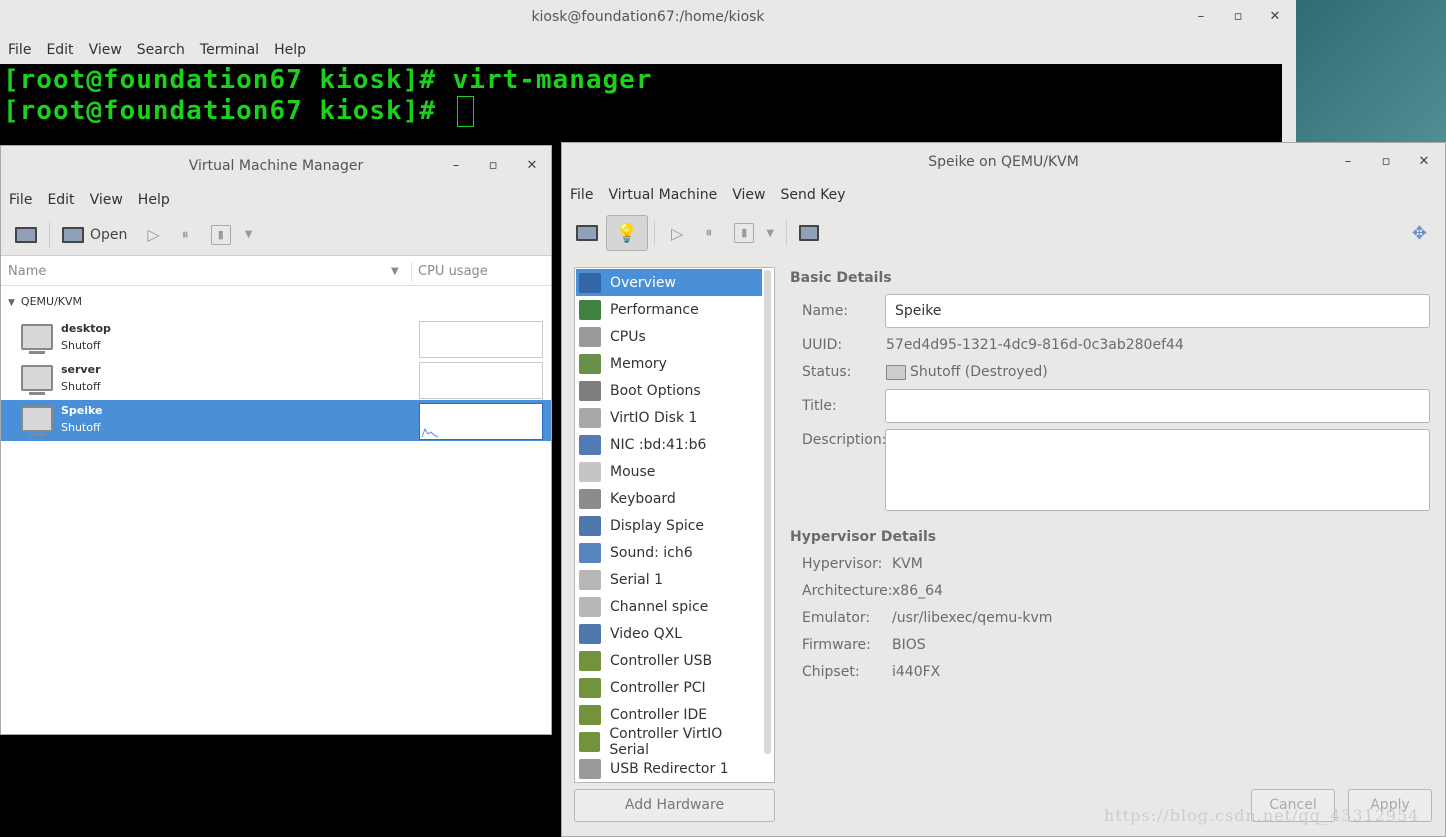 This screenshot has width=1446, height=837. Describe the element at coordinates (669, 687) in the screenshot. I see `hardware-item-controller-pci: Controller PCI` at that location.